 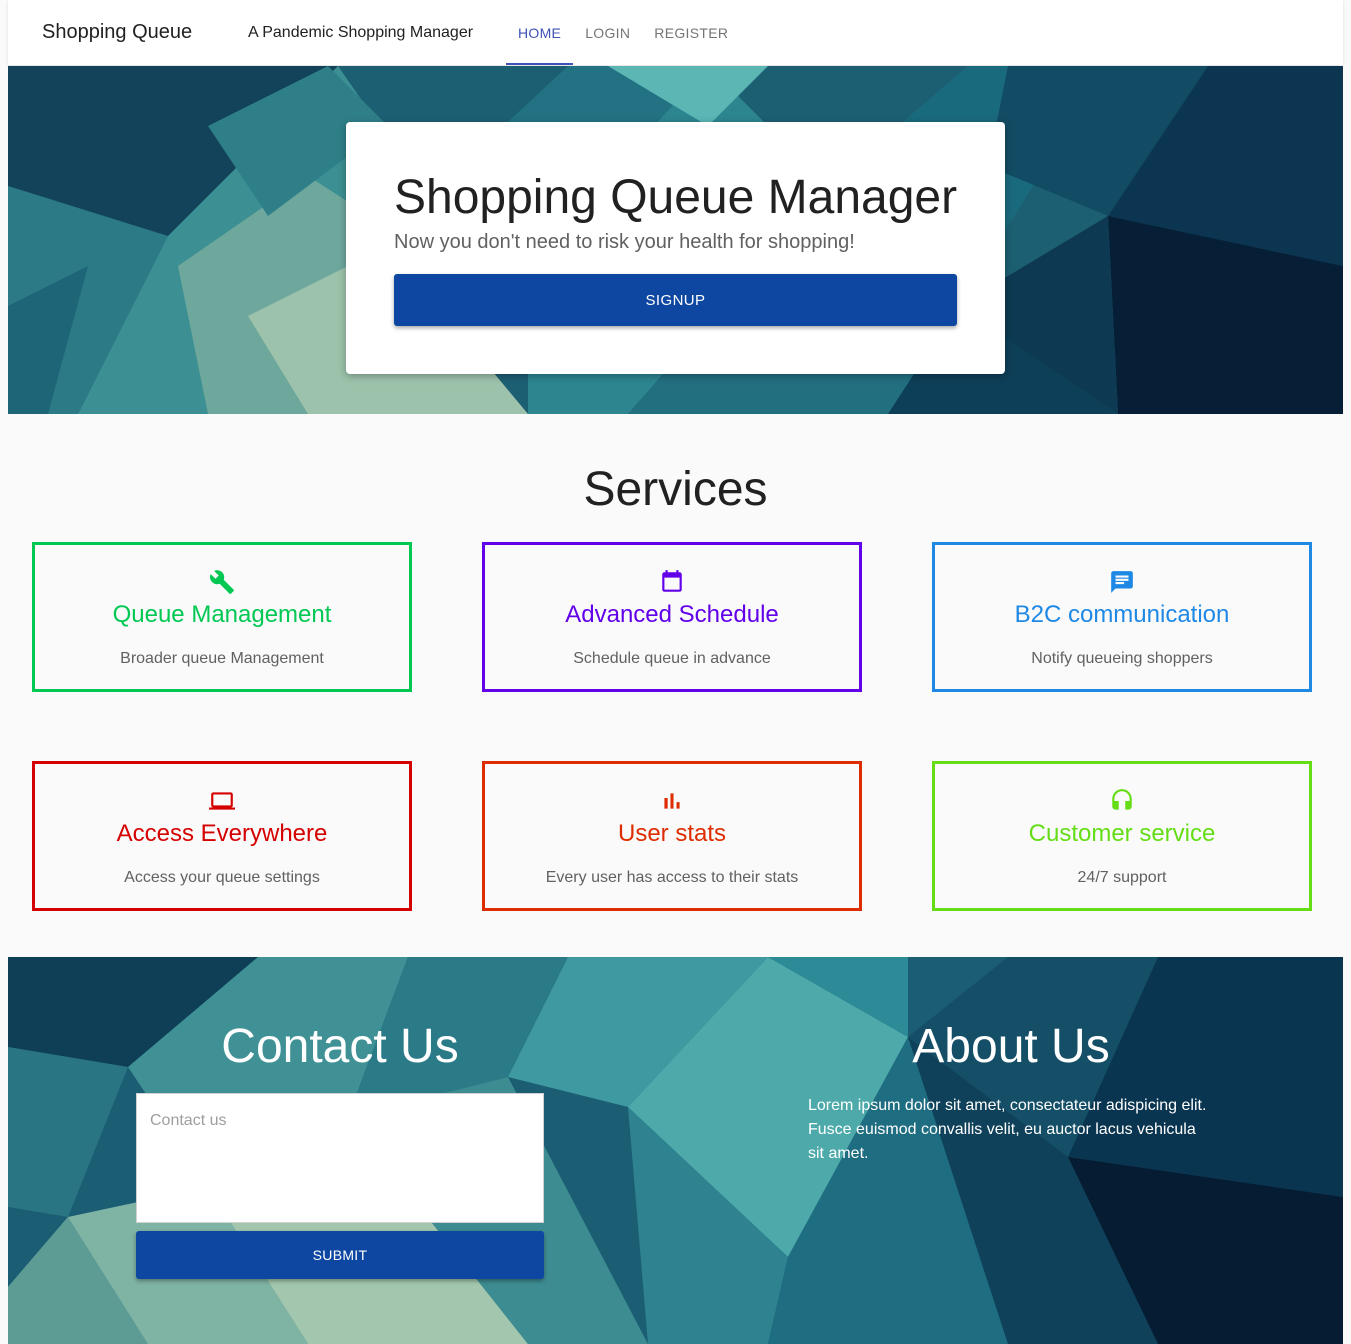 I want to click on services-heading: Services, so click(x=675, y=489).